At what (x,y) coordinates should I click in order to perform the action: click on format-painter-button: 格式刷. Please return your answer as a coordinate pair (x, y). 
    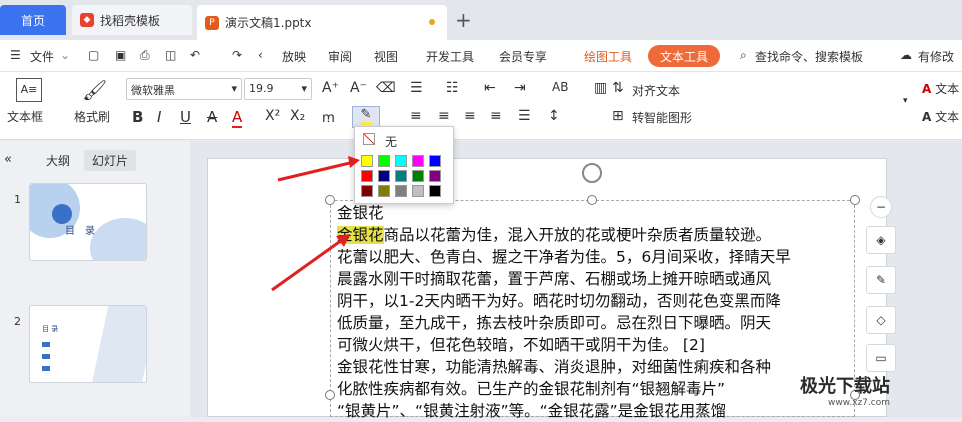
    Looking at the image, I should click on (92, 116).